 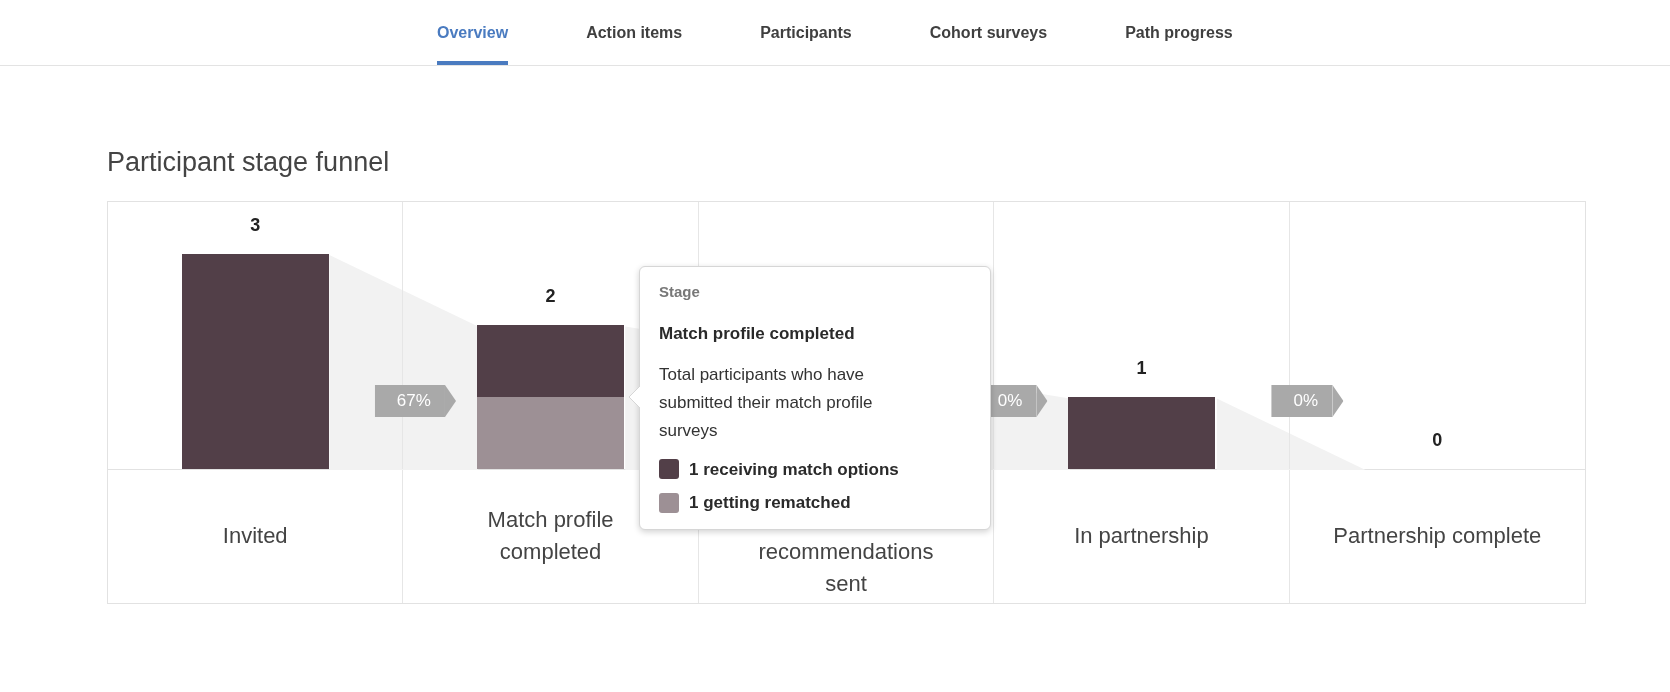 I want to click on stage-count: 1, so click(x=1141, y=367).